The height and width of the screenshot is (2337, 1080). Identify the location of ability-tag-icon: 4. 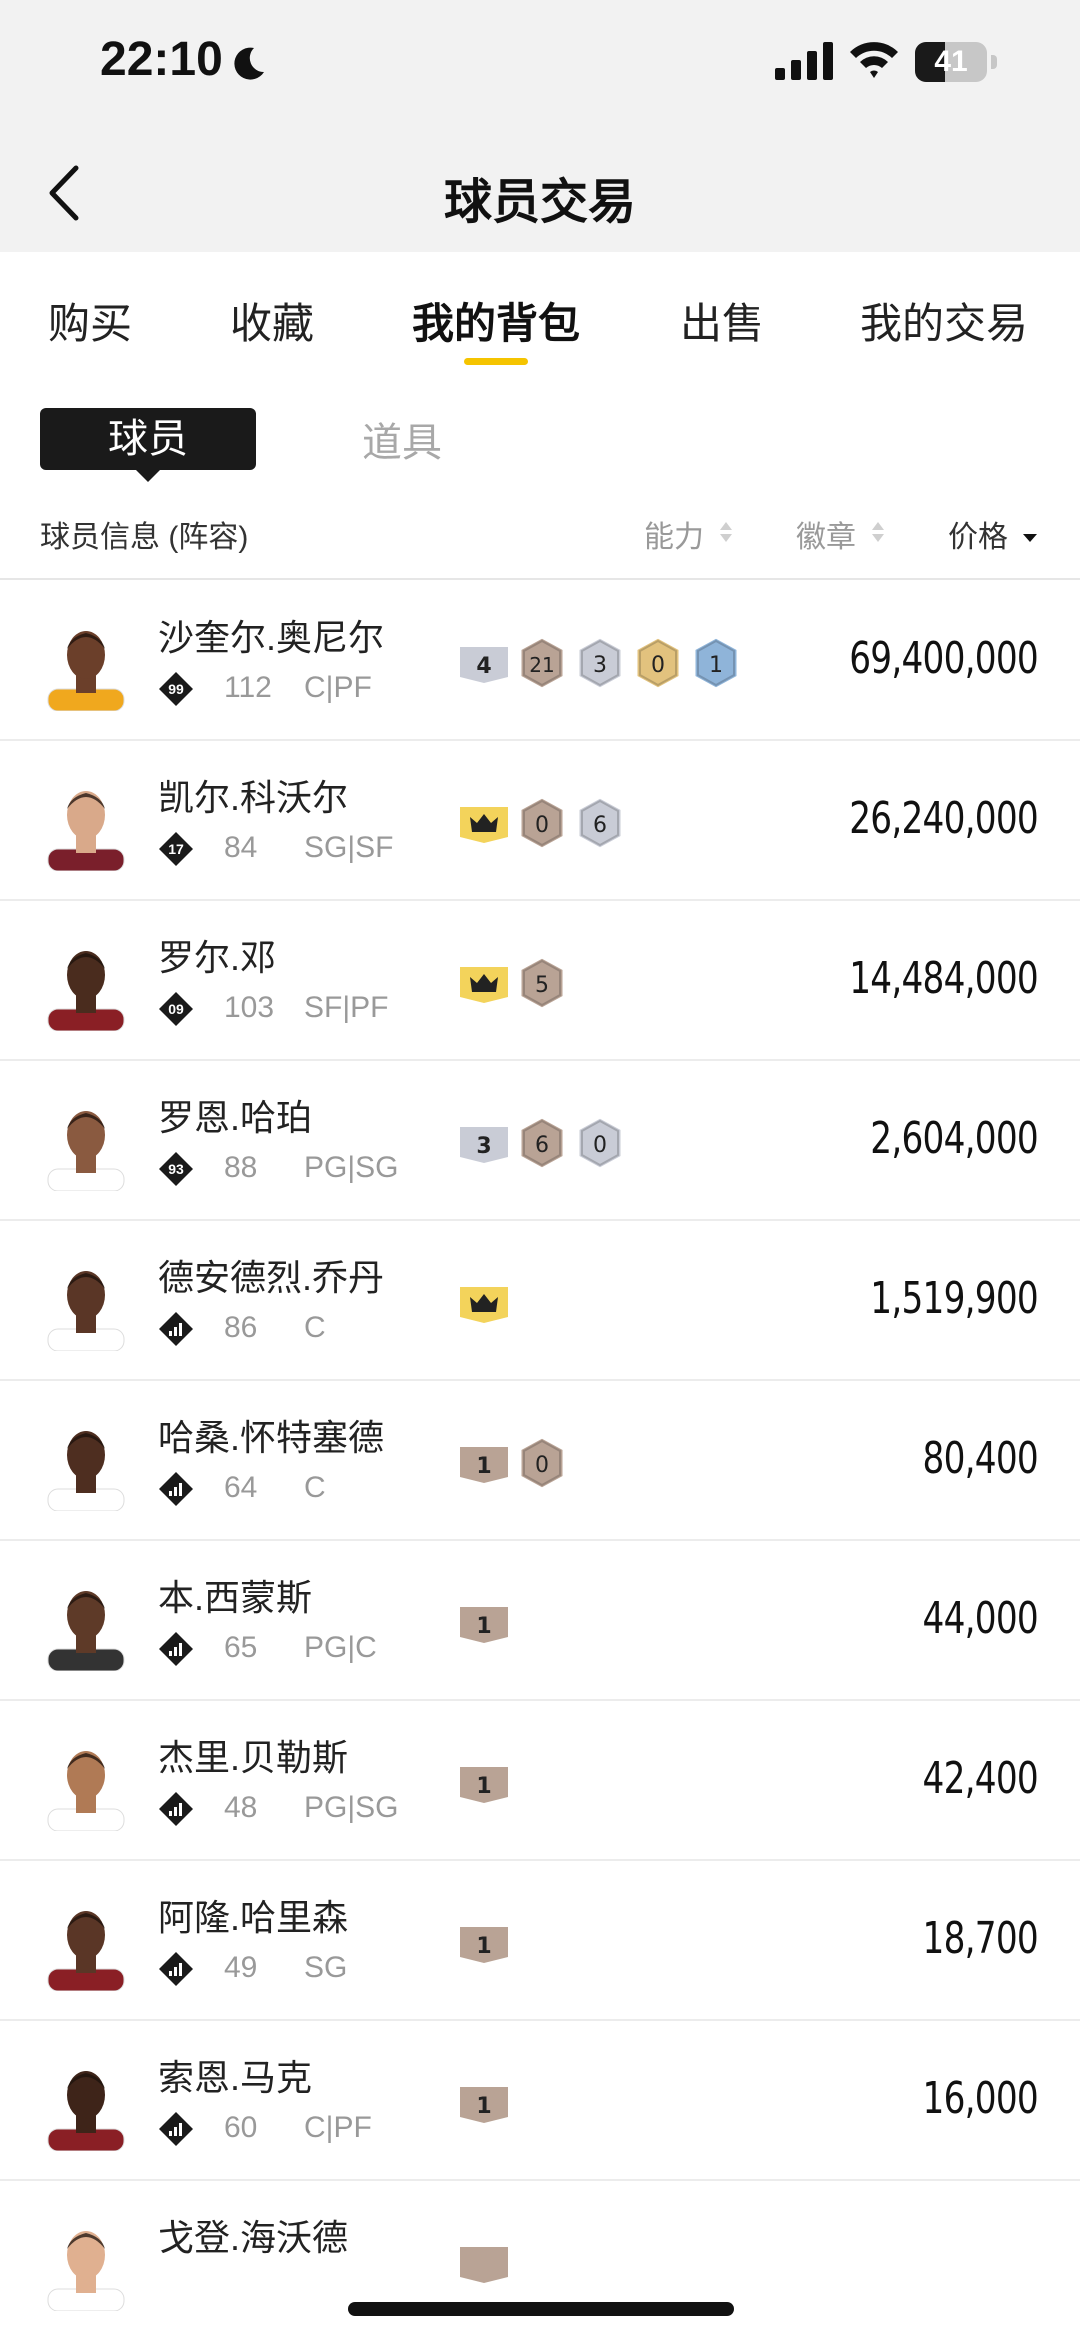
(484, 665).